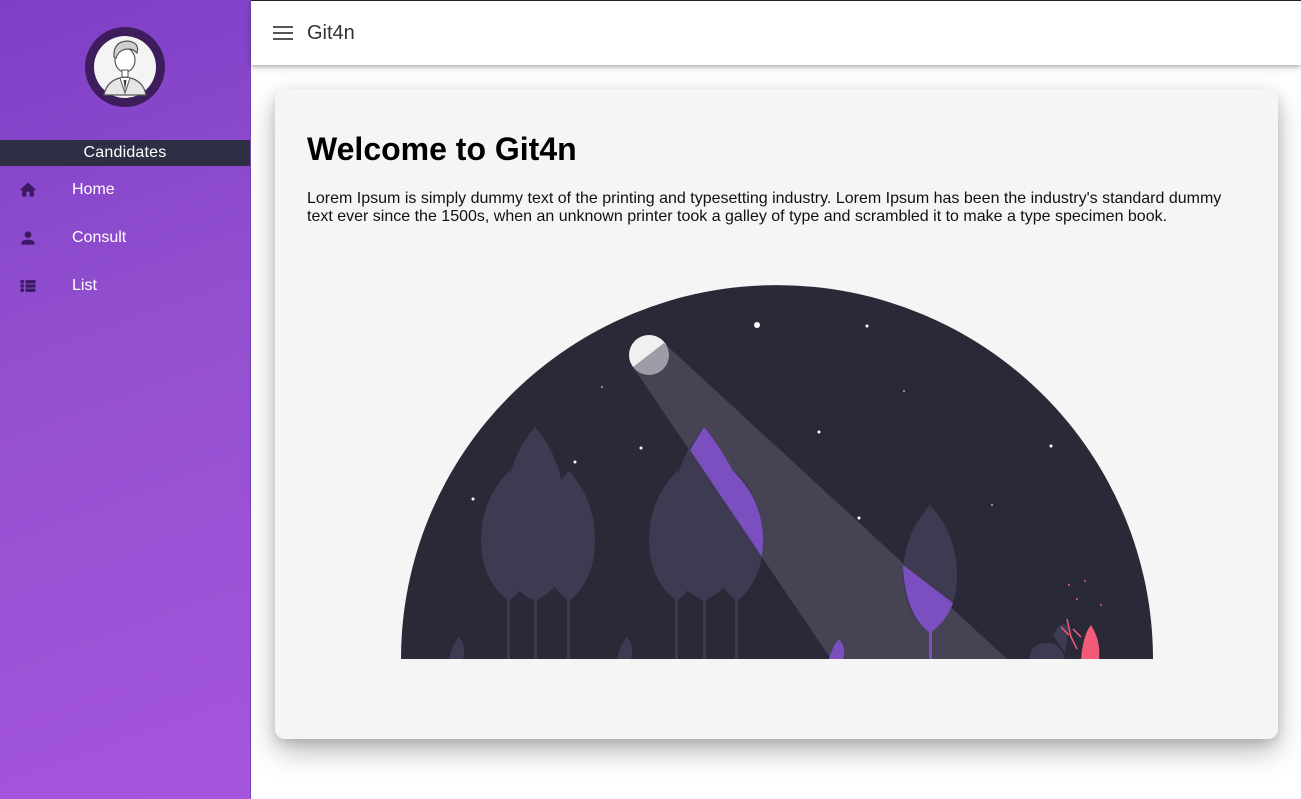  I want to click on user-avatar, so click(125, 67).